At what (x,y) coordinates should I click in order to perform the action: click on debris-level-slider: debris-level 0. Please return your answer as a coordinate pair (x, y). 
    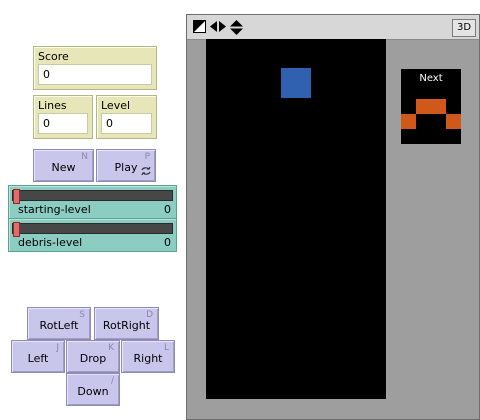
    Looking at the image, I should click on (92, 235).